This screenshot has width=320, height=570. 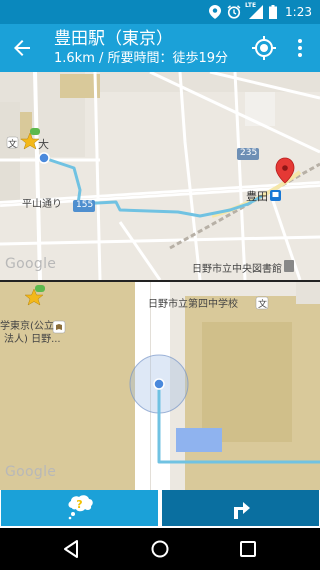 I want to click on alarm-icon, so click(x=234, y=12).